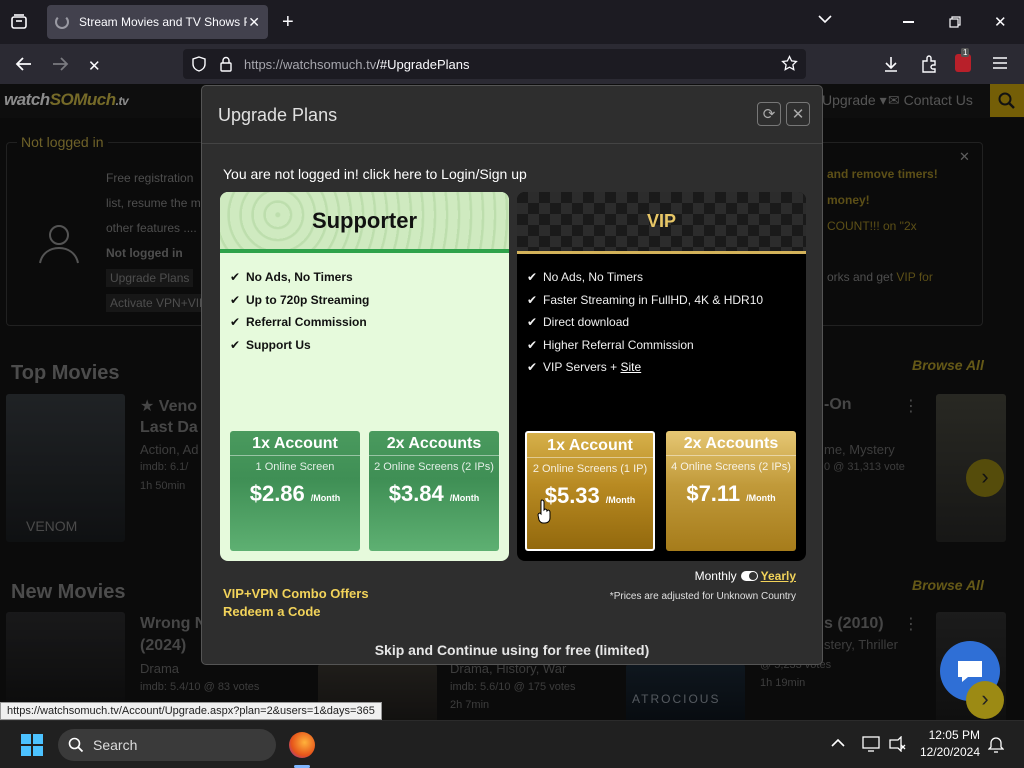 This screenshot has width=1024, height=768. What do you see at coordinates (825, 19) in the screenshot?
I see `chevron-down-icon` at bounding box center [825, 19].